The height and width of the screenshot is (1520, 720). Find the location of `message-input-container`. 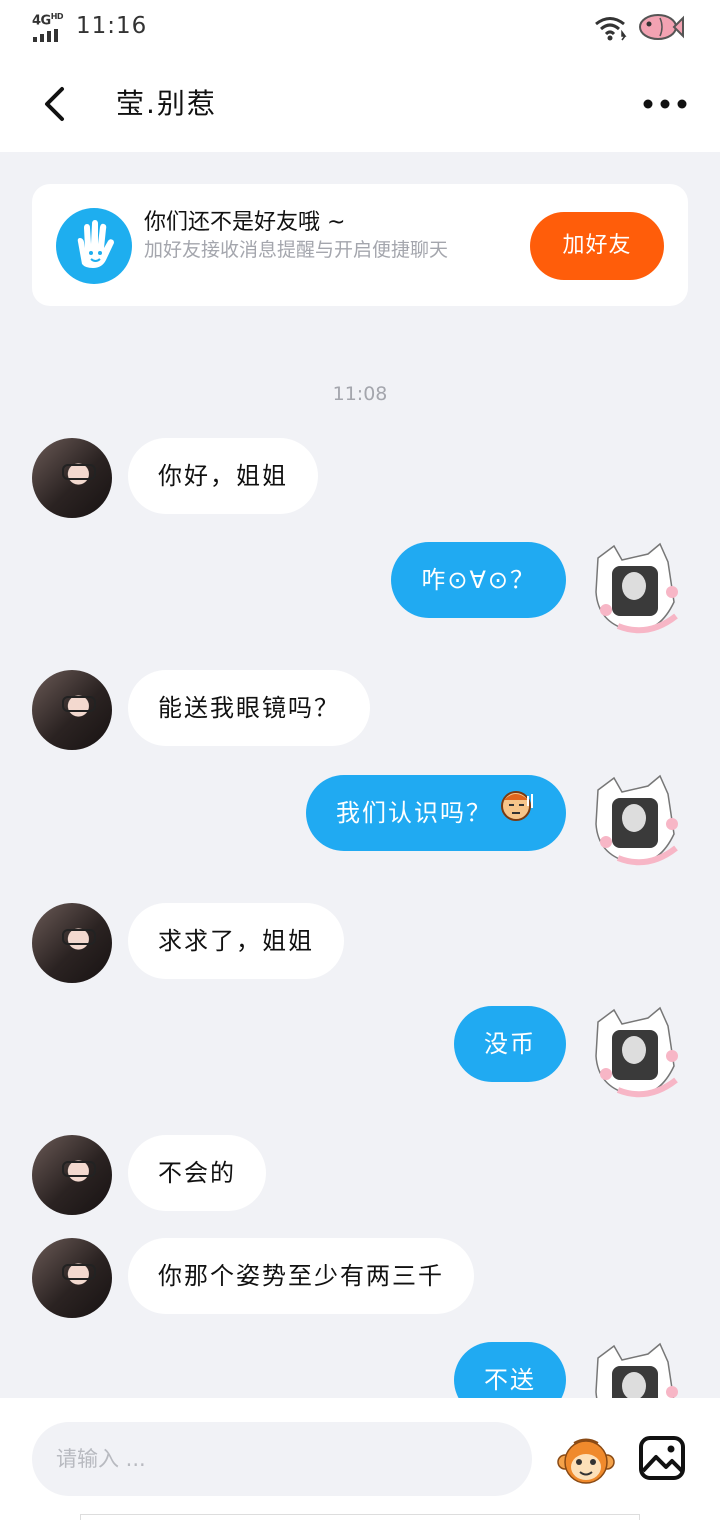

message-input-container is located at coordinates (282, 1459).